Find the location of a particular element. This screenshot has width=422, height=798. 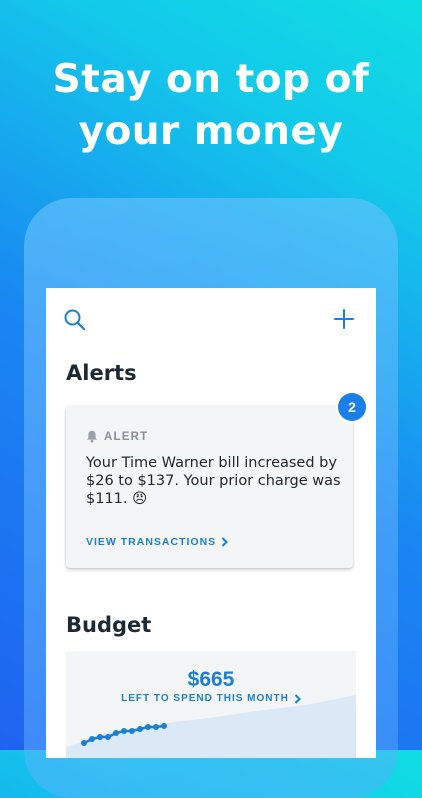

left-to-spend-link: LEFT TO SPEND THIS MONTH is located at coordinates (211, 698).